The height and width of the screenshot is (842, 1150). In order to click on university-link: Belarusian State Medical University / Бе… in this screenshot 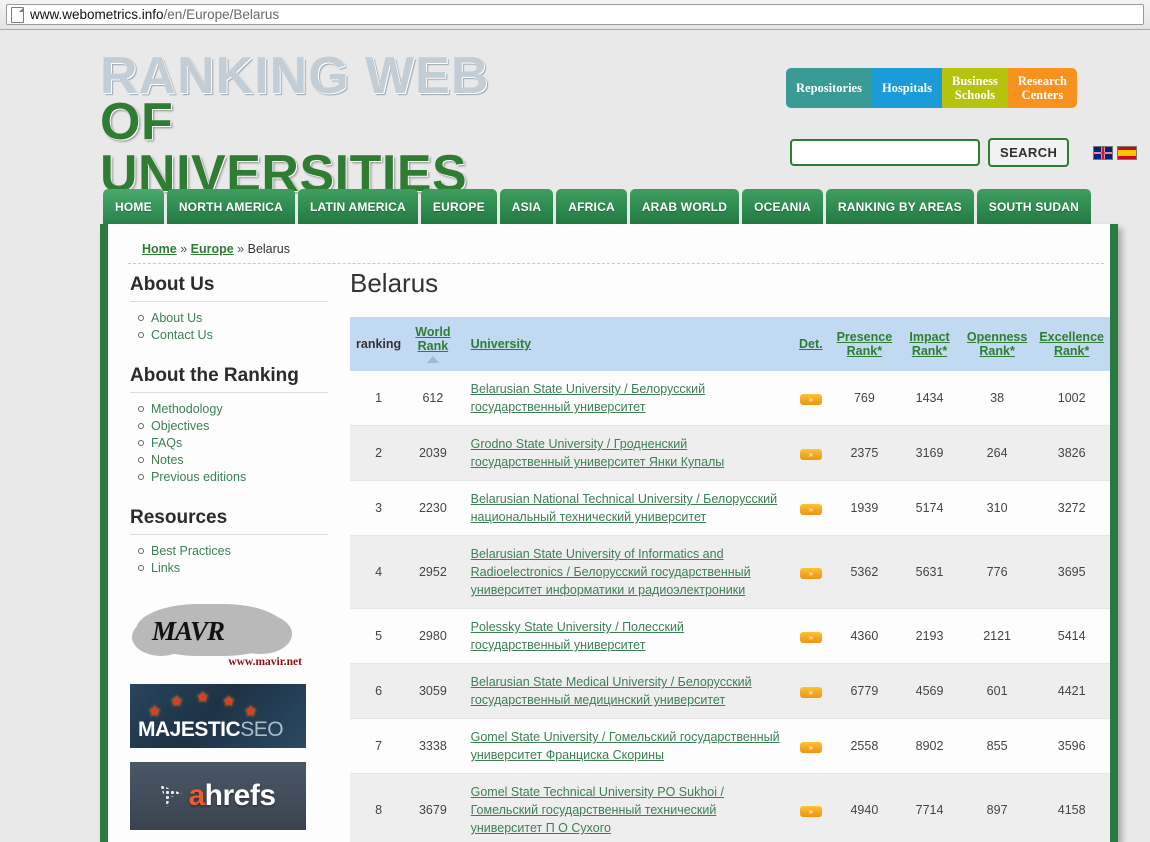, I will do `click(611, 691)`.